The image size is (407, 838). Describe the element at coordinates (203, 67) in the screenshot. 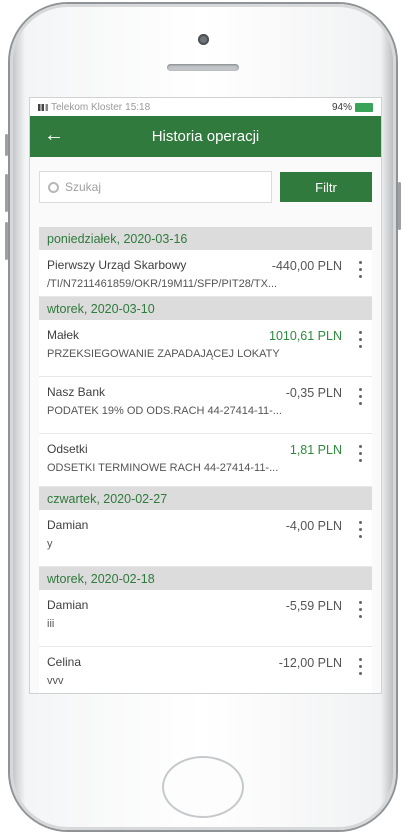

I see `earpiece-speaker` at that location.